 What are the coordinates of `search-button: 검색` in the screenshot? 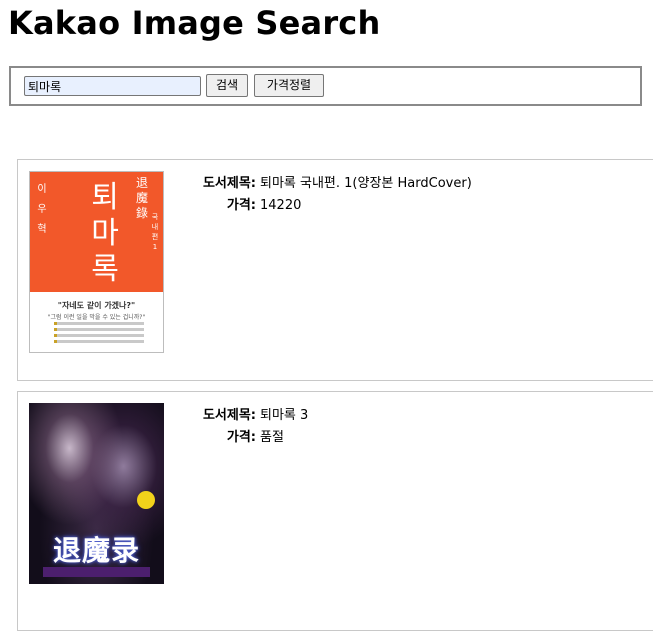 It's located at (227, 85).